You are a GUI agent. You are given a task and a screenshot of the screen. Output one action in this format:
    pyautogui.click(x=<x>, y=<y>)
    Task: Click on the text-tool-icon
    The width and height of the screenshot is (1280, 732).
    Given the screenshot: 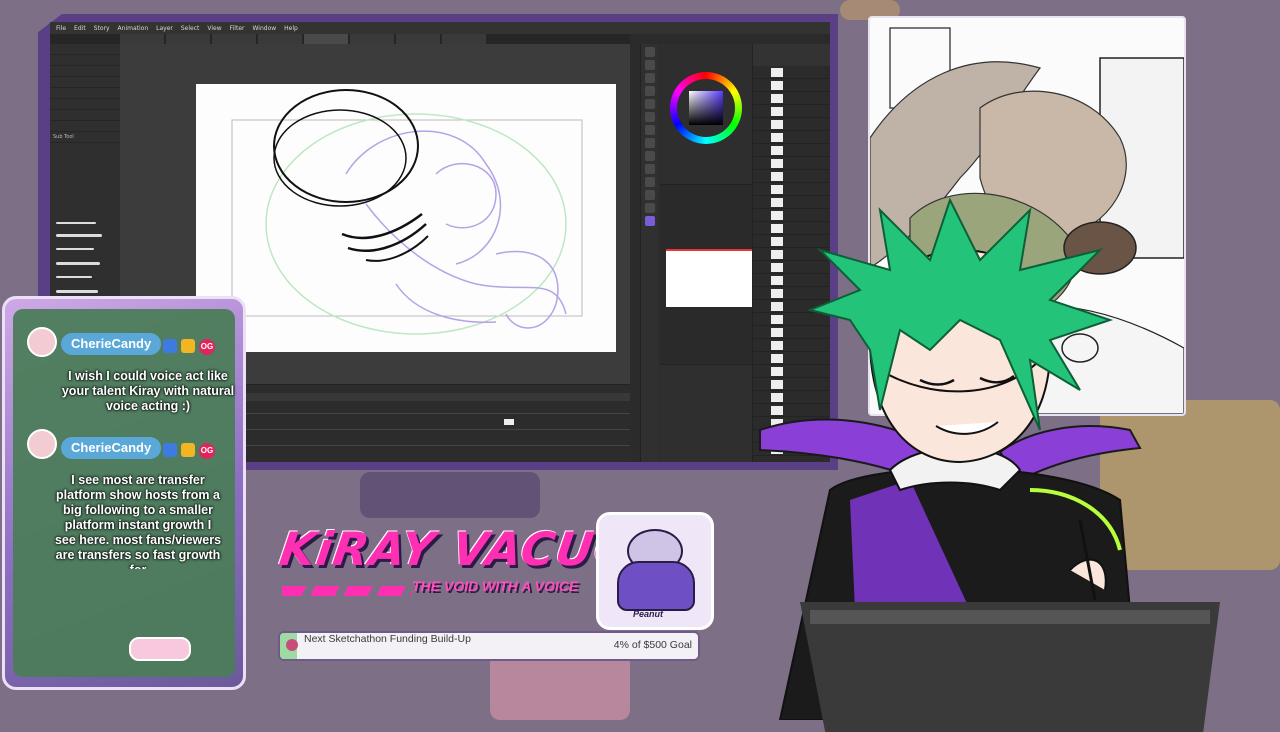 What is the action you would take?
    pyautogui.click(x=650, y=208)
    